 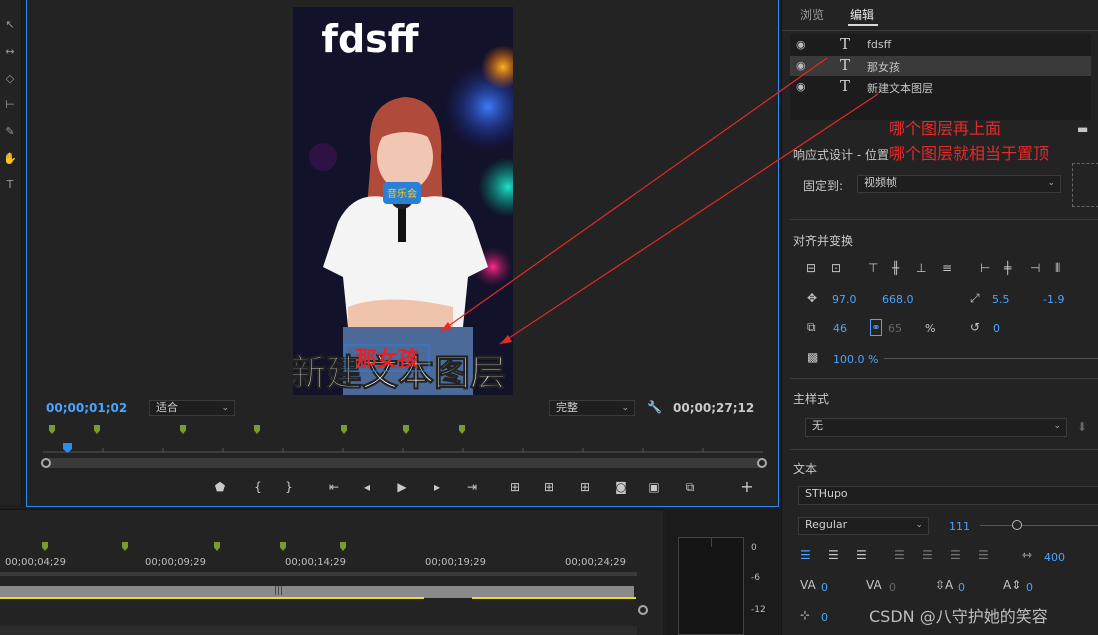 I want to click on annotation-line-1: 哪个图层再上面, so click(x=945, y=128).